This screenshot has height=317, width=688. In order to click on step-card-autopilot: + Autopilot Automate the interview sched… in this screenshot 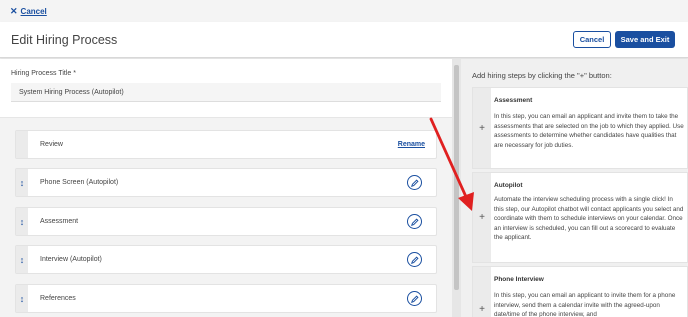, I will do `click(580, 217)`.